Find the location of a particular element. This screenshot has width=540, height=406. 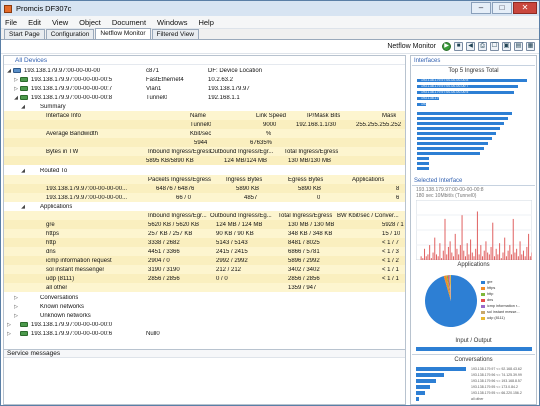

menu-view: View is located at coordinates (60, 22).